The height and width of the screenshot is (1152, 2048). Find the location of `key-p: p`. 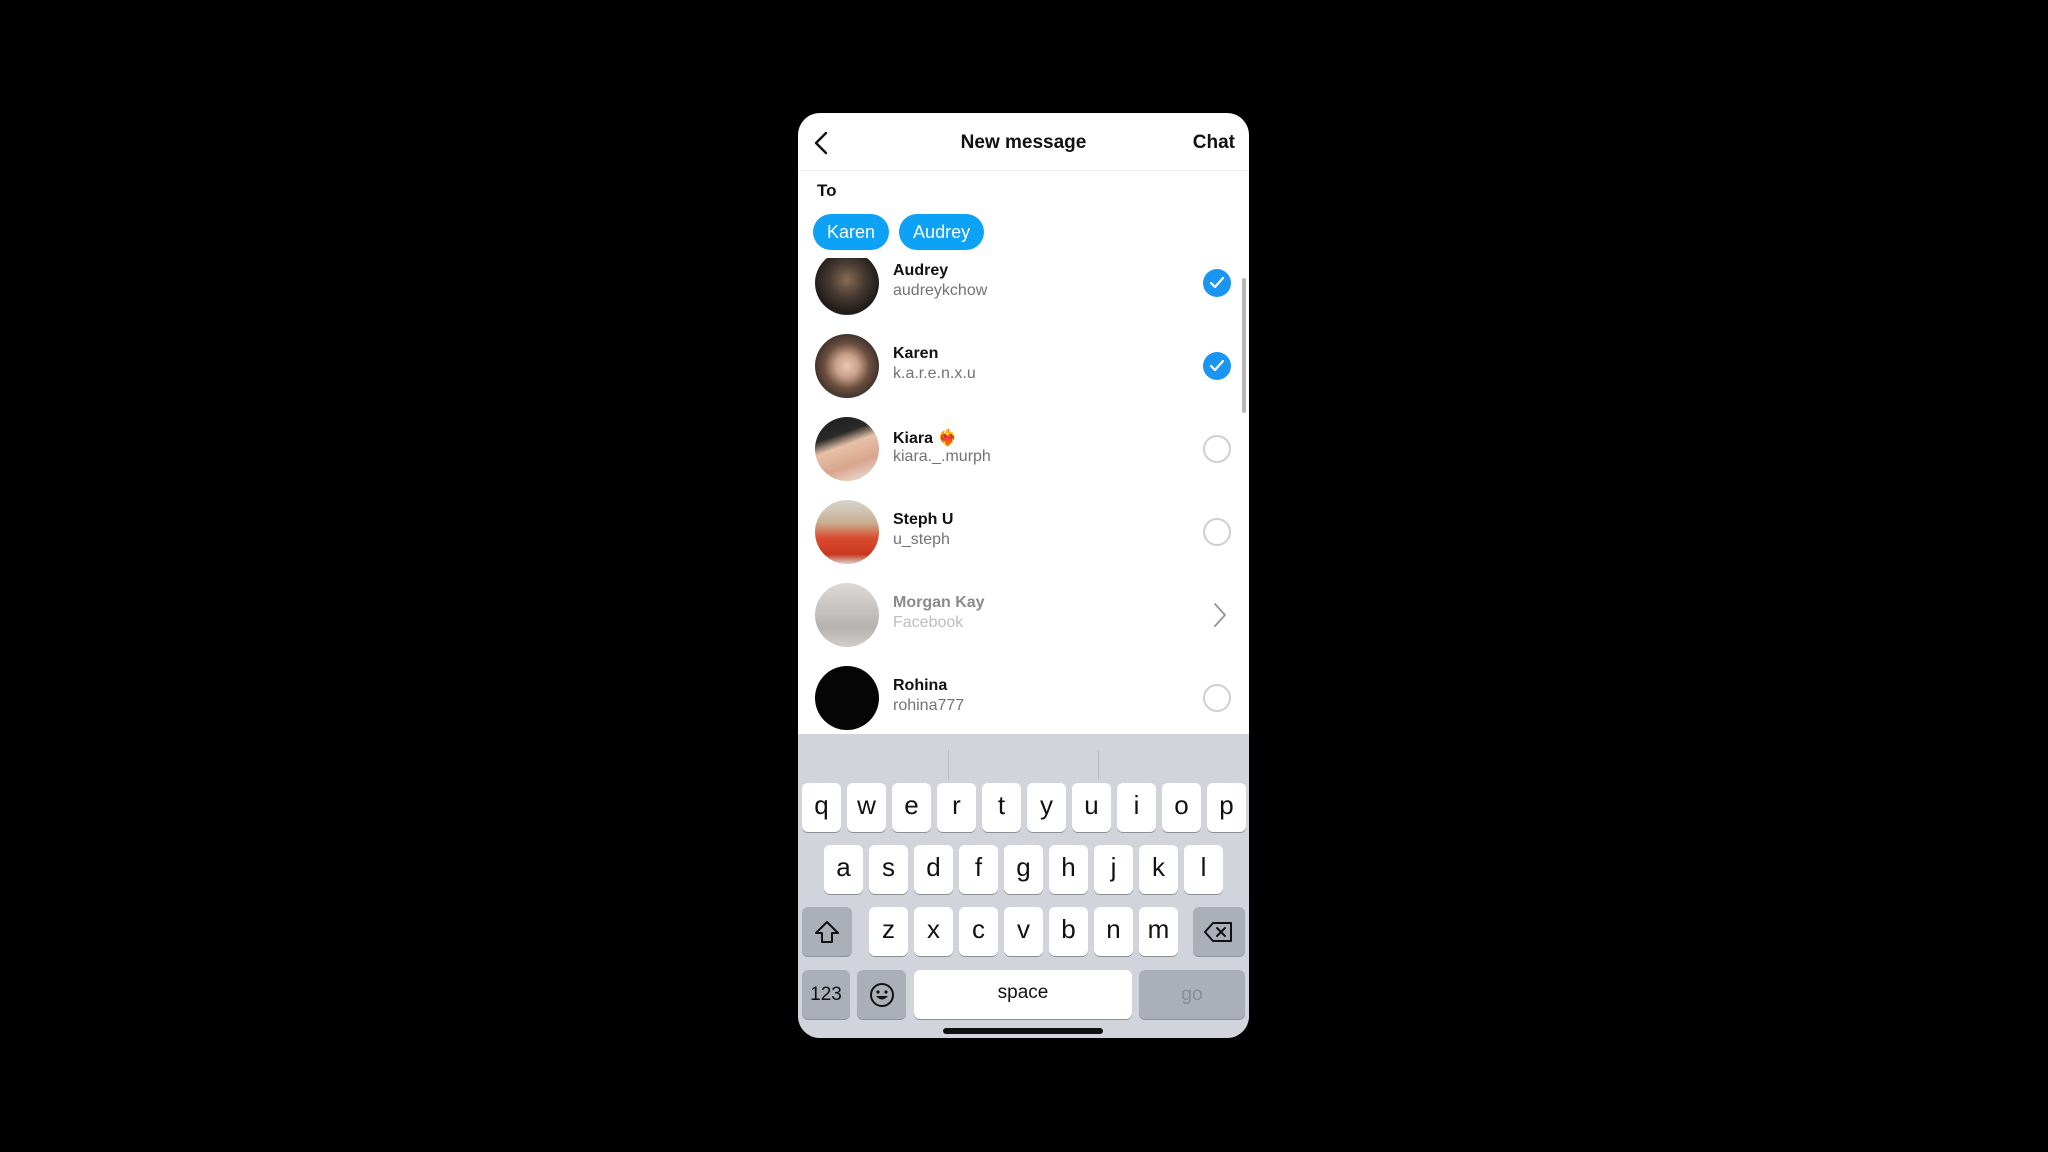

key-p: p is located at coordinates (1226, 807).